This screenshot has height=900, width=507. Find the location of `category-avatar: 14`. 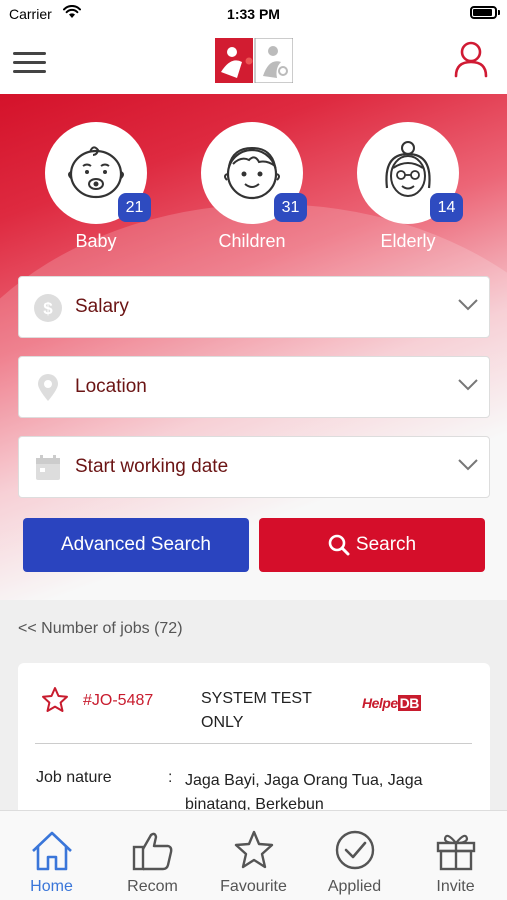

category-avatar: 14 is located at coordinates (410, 173).